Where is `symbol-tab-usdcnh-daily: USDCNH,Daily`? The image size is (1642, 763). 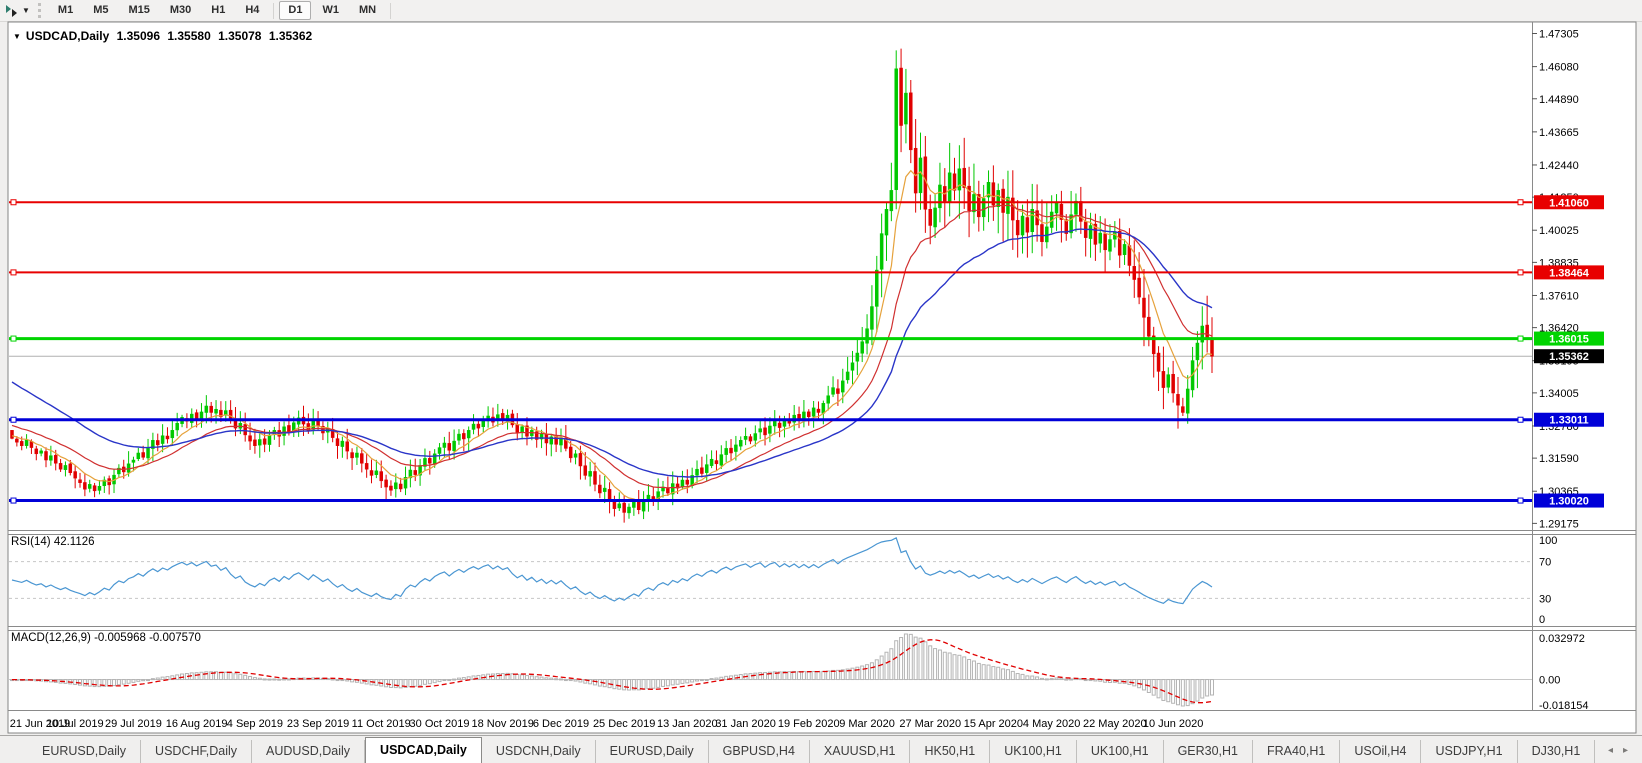 symbol-tab-usdcnh-daily: USDCNH,Daily is located at coordinates (539, 751).